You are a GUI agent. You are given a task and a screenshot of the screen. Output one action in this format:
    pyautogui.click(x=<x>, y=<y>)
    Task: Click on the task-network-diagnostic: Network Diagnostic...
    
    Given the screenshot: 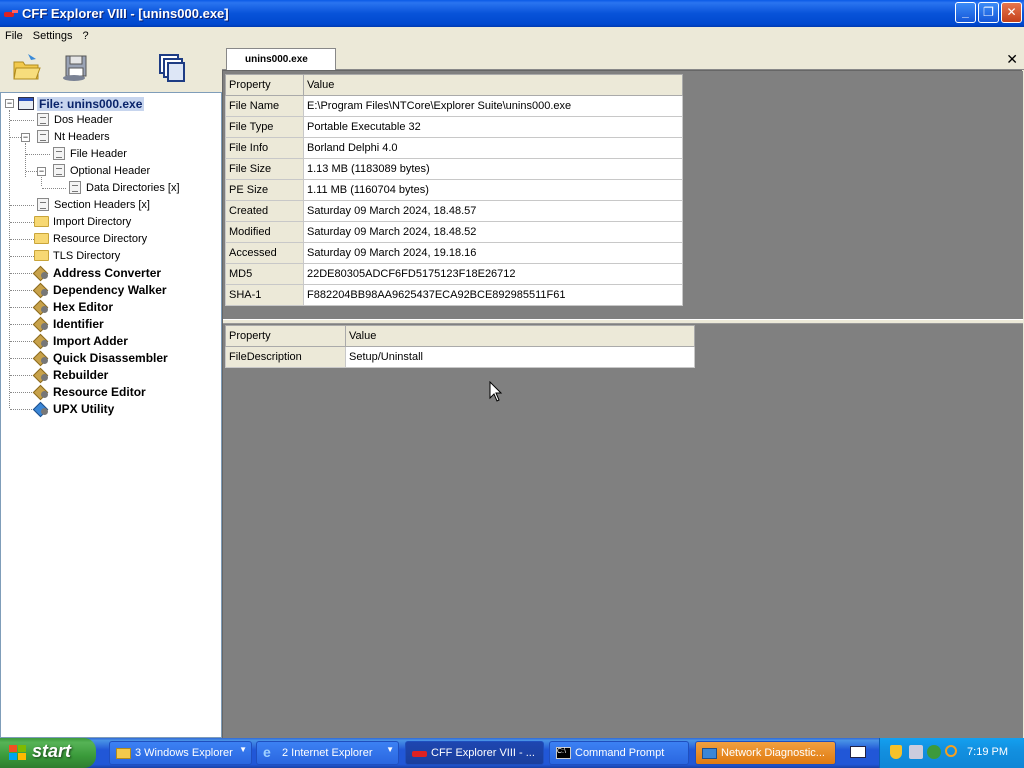 What is the action you would take?
    pyautogui.click(x=765, y=753)
    